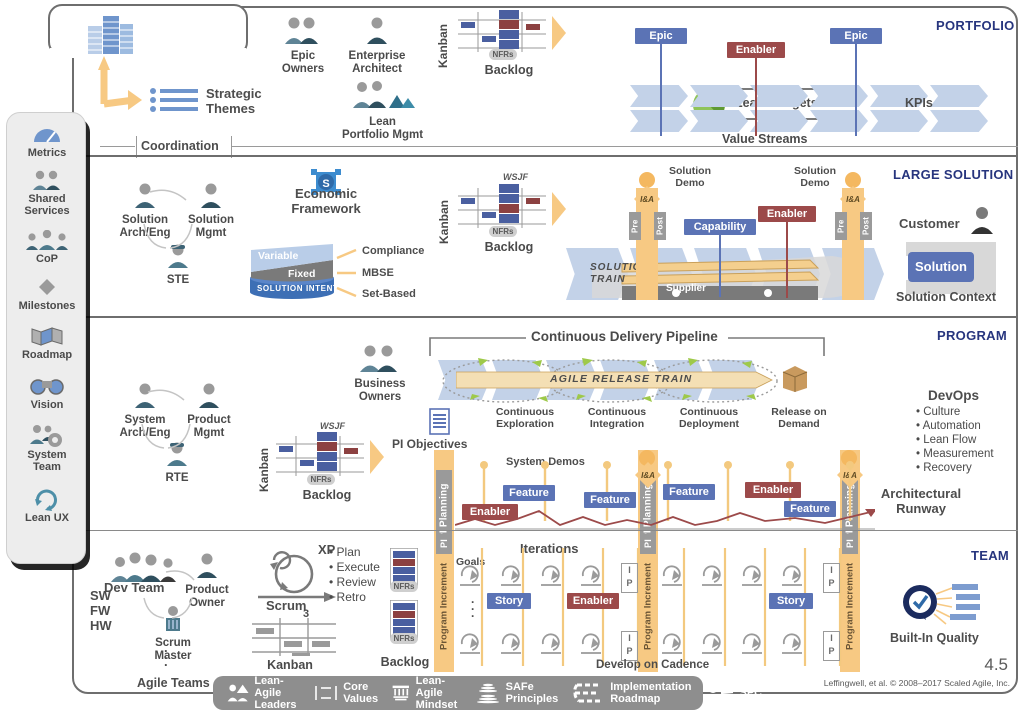  Describe the element at coordinates (756, 50) in the screenshot. I see `portfolio-enabler-1: Enabler` at that location.